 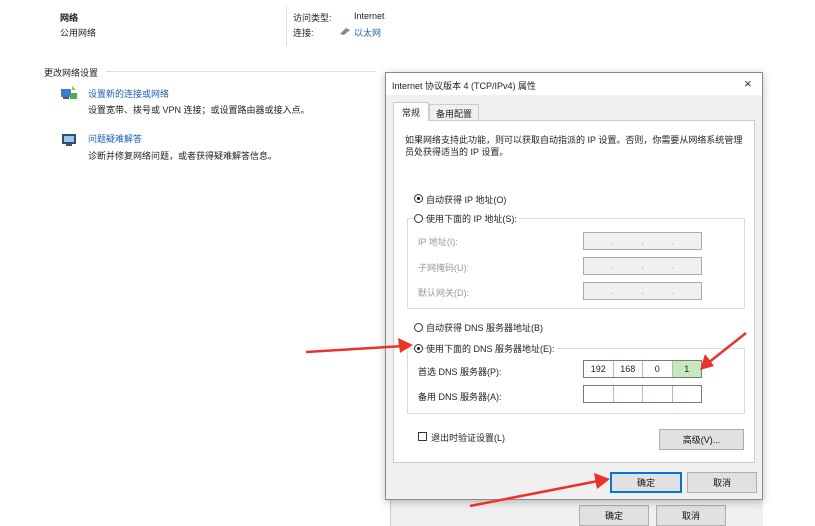 What do you see at coordinates (438, 242) in the screenshot?
I see `ip-address-label: IP 地址(I):` at bounding box center [438, 242].